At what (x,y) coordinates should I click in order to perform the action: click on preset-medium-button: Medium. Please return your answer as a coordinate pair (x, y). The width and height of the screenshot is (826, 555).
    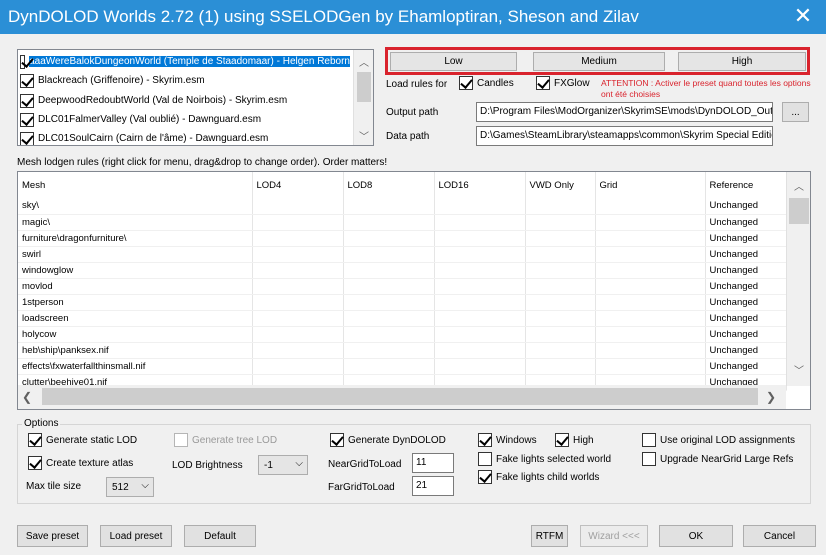
    Looking at the image, I should click on (599, 61).